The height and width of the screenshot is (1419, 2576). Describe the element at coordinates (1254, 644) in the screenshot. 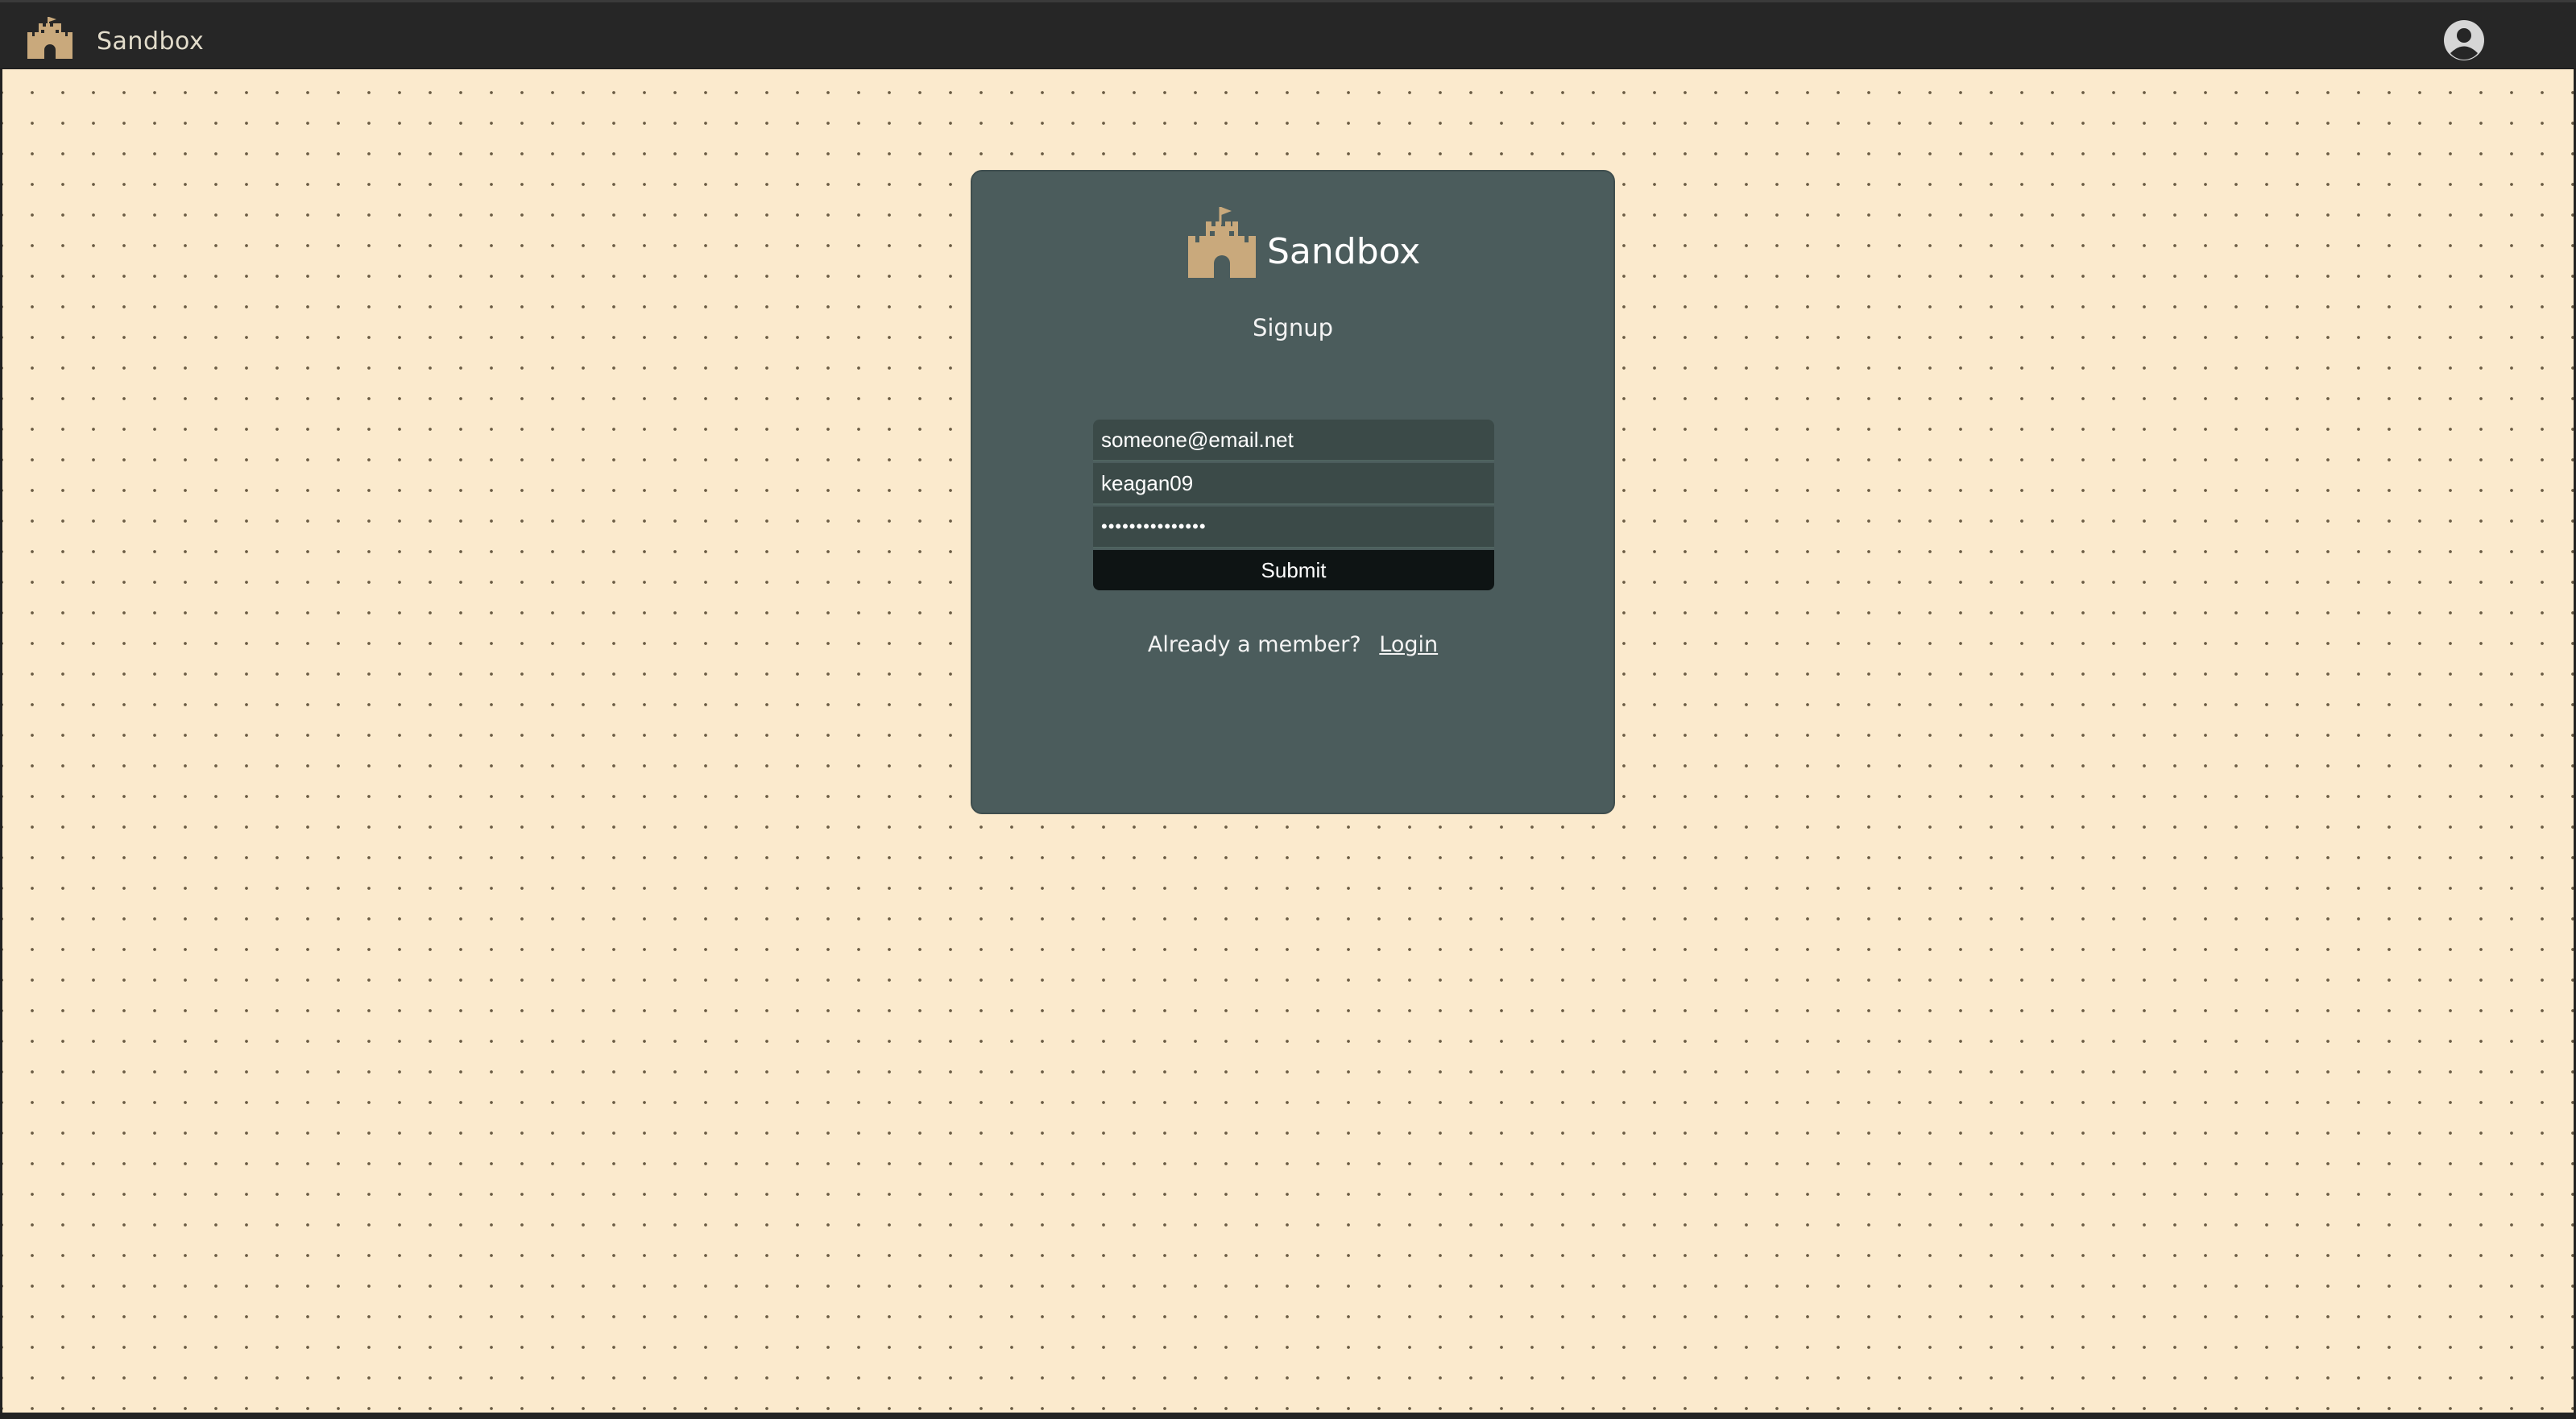

I see `already-member-text: Already a member?` at that location.